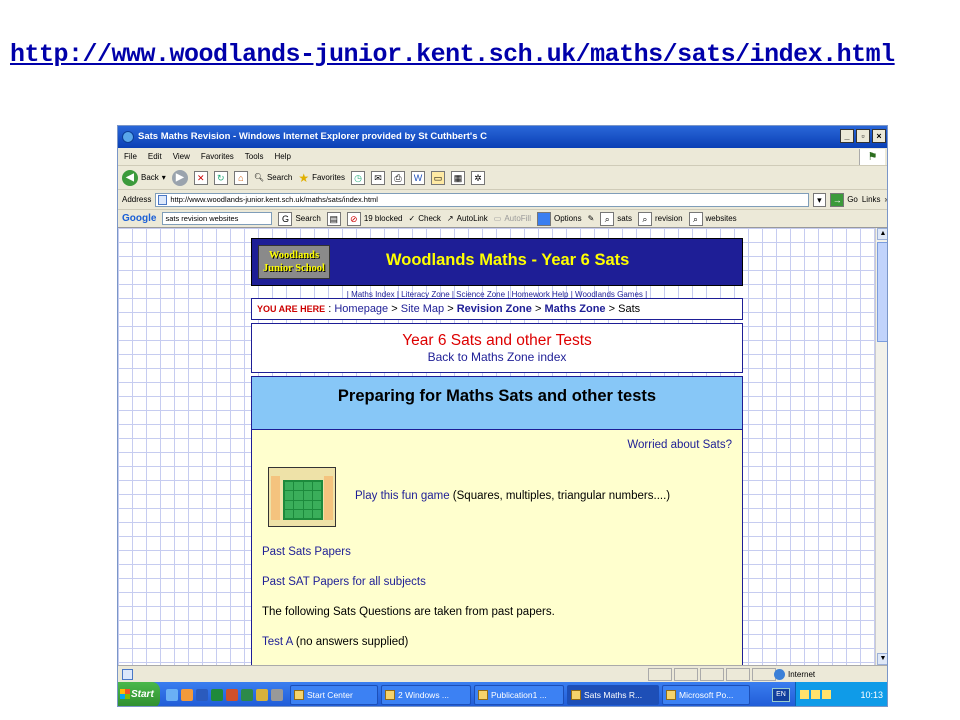  I want to click on refresh-icon: ↻, so click(220, 177).